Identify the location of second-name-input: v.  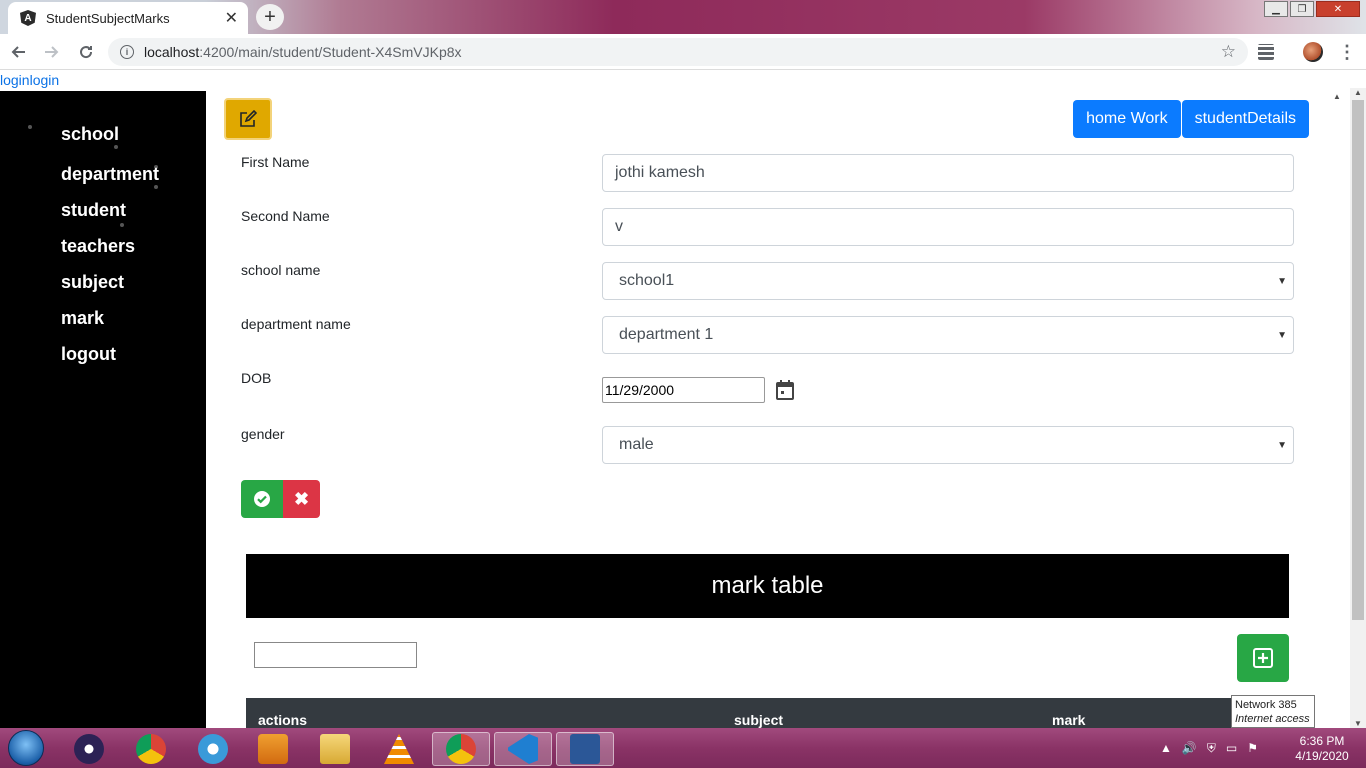
(948, 227).